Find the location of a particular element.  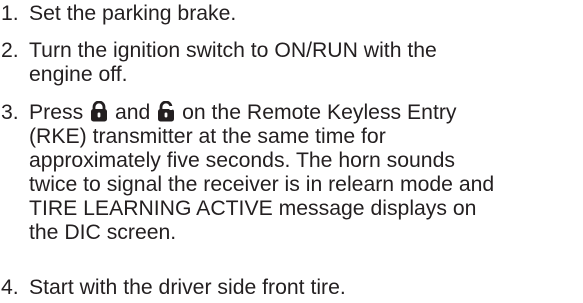

step-text-line: Press and on the Remote Keyless Entry is located at coordinates (243, 113).